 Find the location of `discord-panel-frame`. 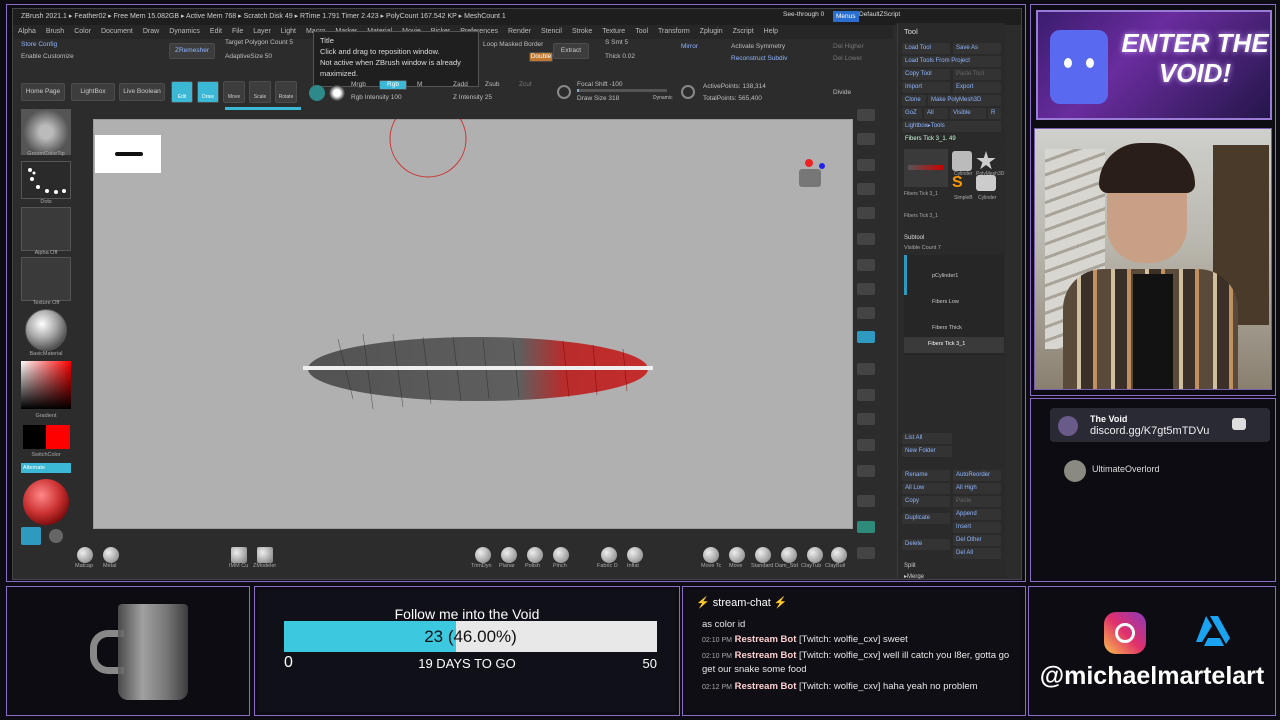

discord-panel-frame is located at coordinates (1153, 490).